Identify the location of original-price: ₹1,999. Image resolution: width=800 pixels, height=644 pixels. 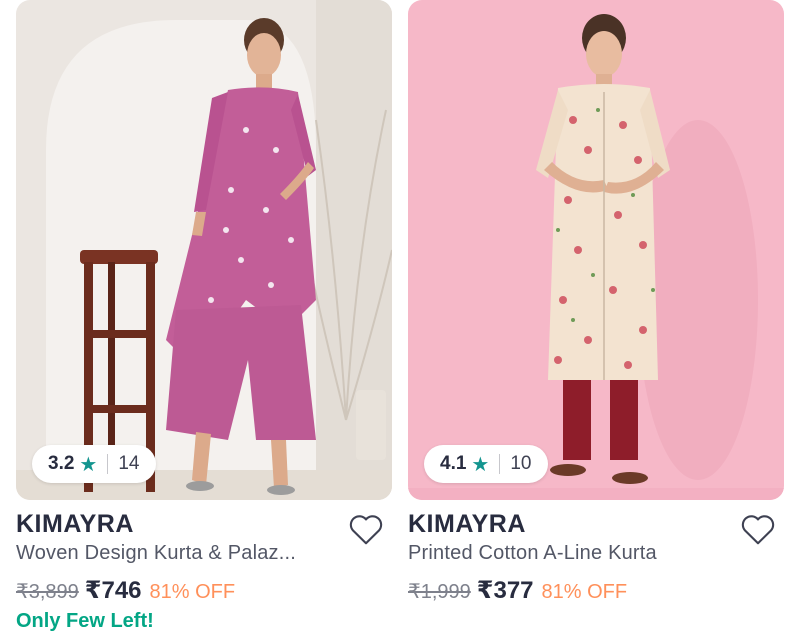
(439, 592).